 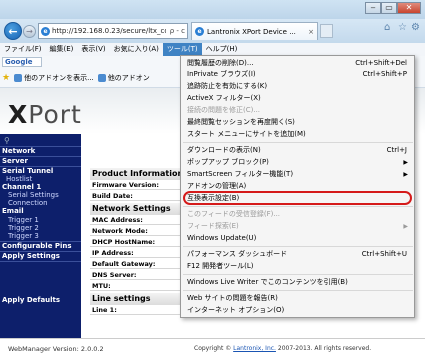 What do you see at coordinates (298, 74) in the screenshot?
I see `menu-item-inprivate: InPrivate ブラウズ(I) Ctrl+Shift+P` at bounding box center [298, 74].